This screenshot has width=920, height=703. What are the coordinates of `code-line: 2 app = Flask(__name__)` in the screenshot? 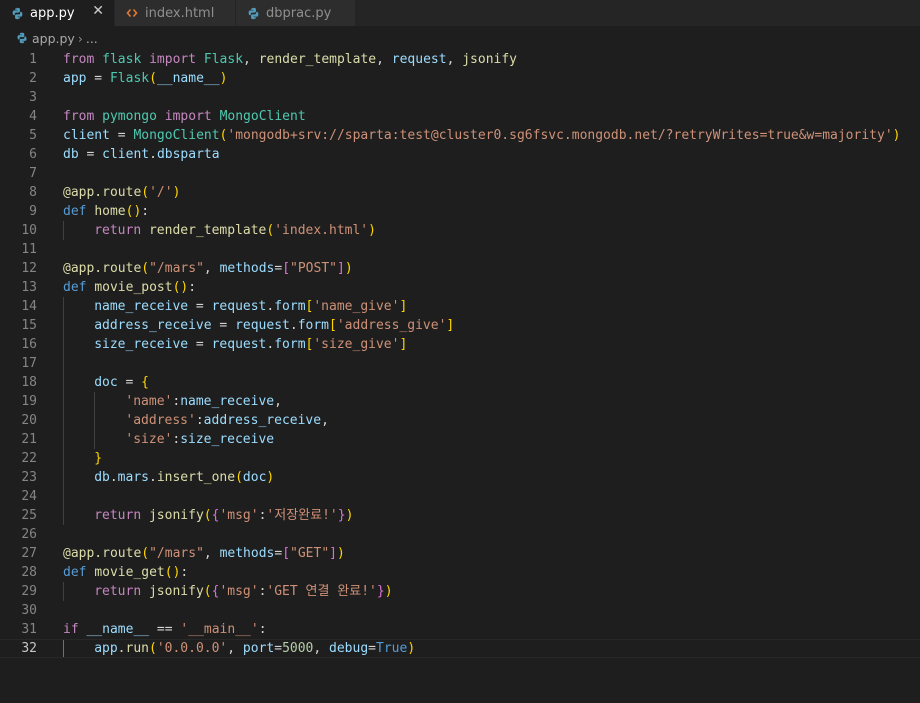 It's located at (460, 78).